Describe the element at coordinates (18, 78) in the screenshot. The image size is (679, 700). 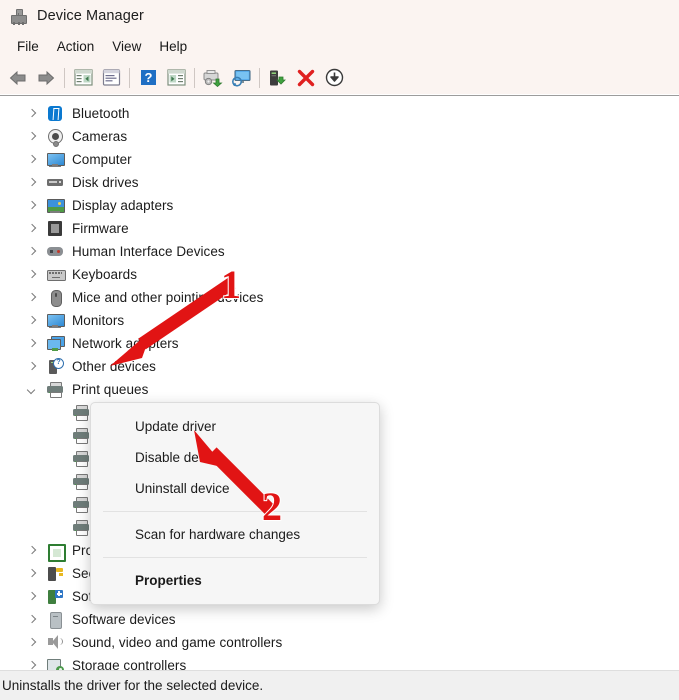
I see `back-icon` at that location.